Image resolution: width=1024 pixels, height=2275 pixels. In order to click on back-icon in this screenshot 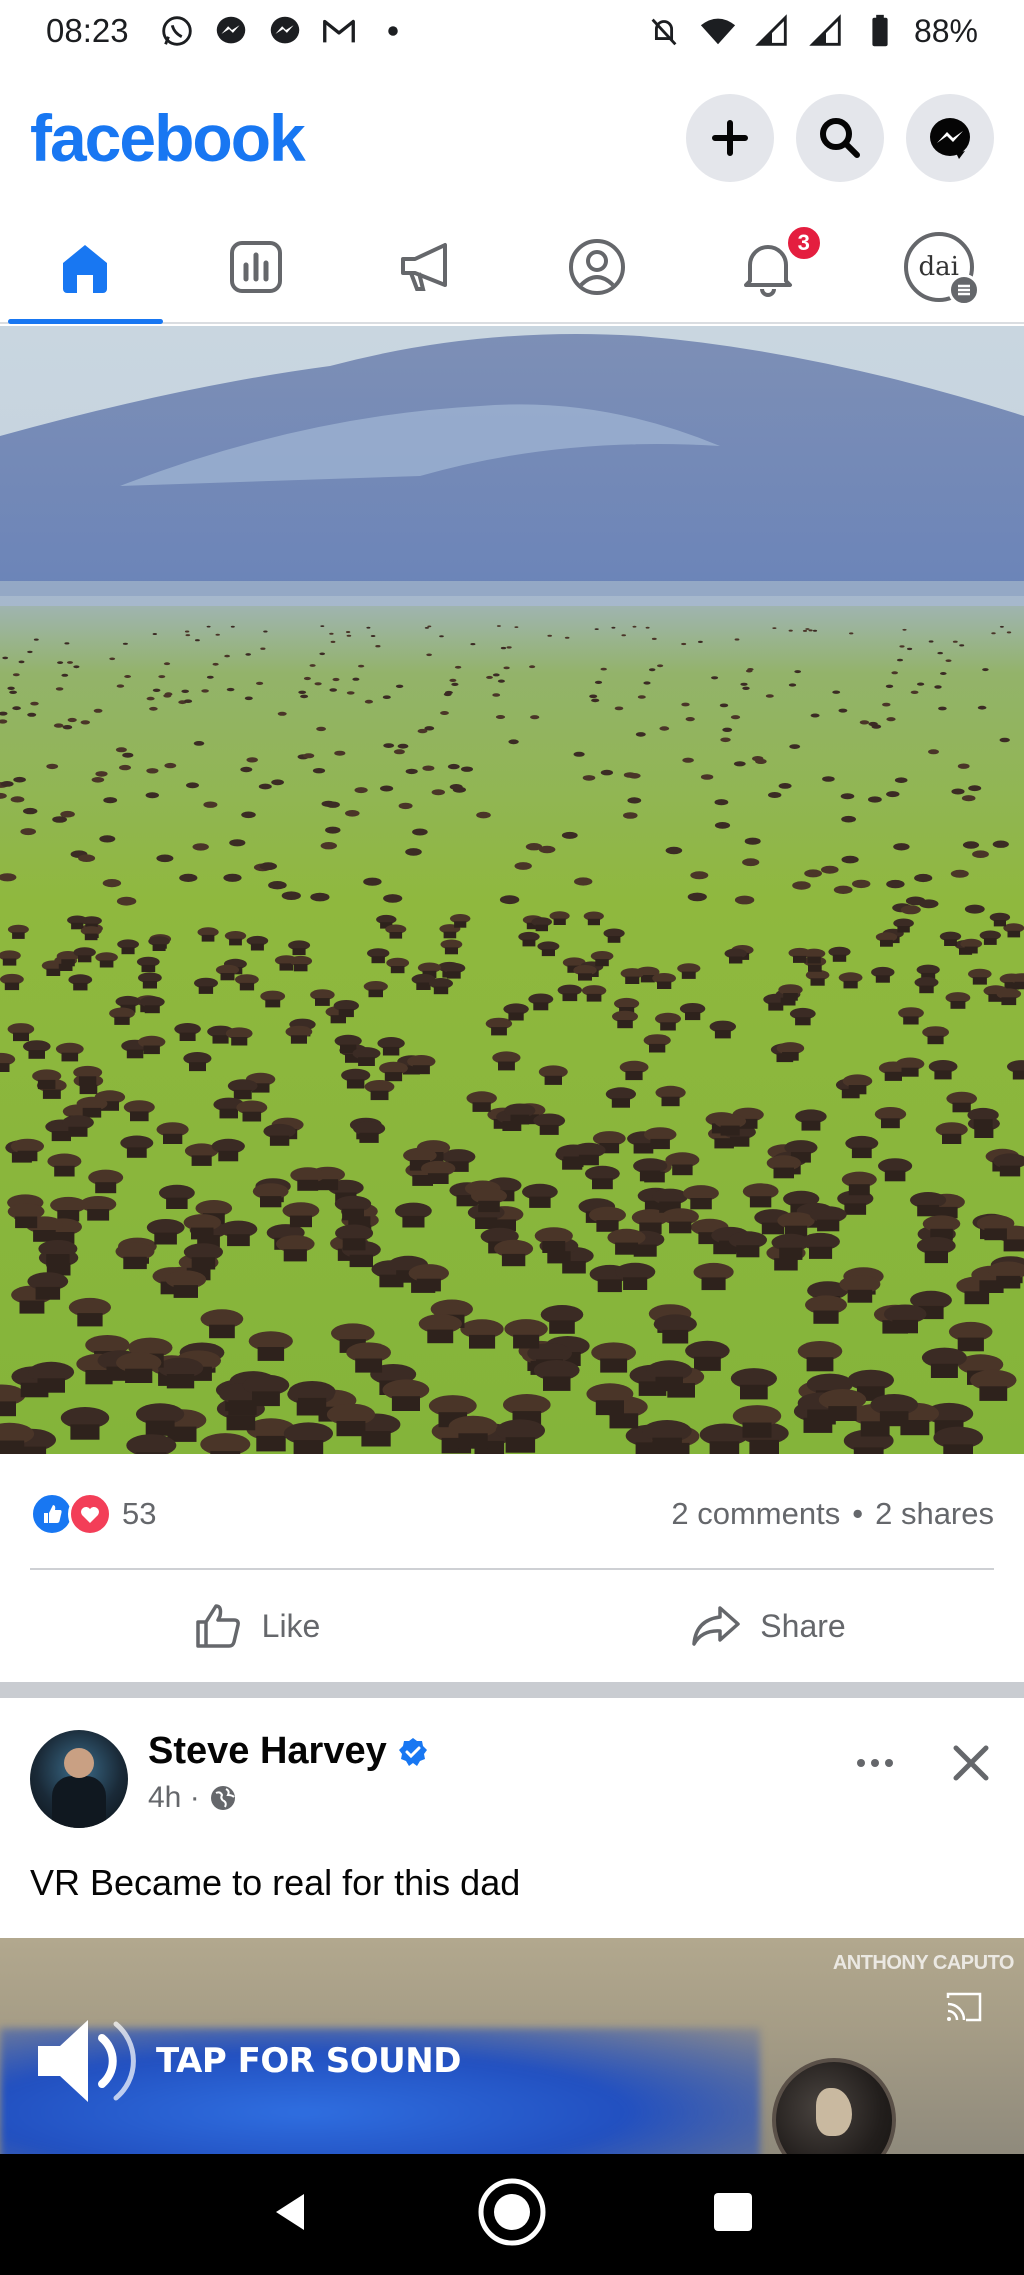, I will do `click(289, 2212)`.